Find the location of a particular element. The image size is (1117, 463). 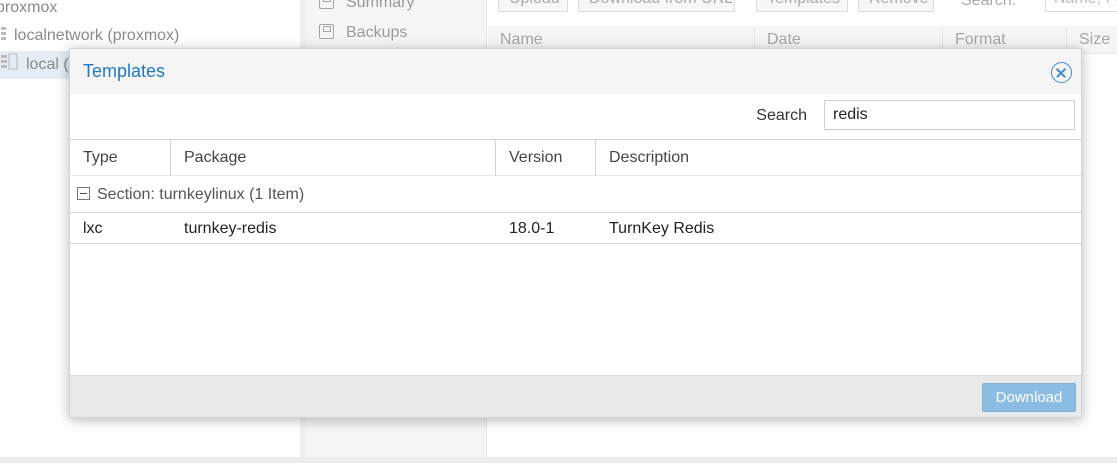

dialog-footer: Download is located at coordinates (575, 396).